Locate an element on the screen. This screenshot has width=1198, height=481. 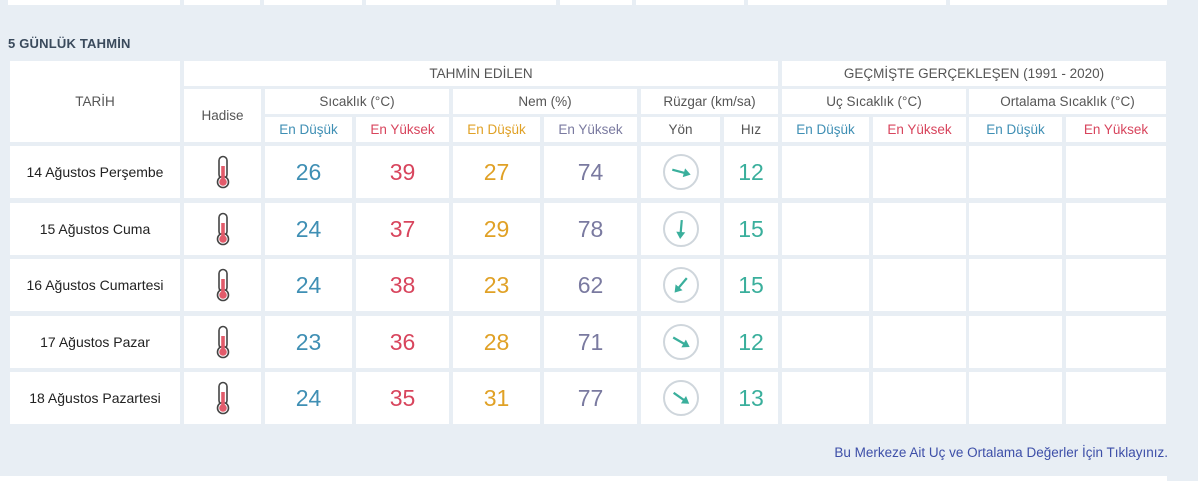
header-temp-low: En Düşük is located at coordinates (308, 129).